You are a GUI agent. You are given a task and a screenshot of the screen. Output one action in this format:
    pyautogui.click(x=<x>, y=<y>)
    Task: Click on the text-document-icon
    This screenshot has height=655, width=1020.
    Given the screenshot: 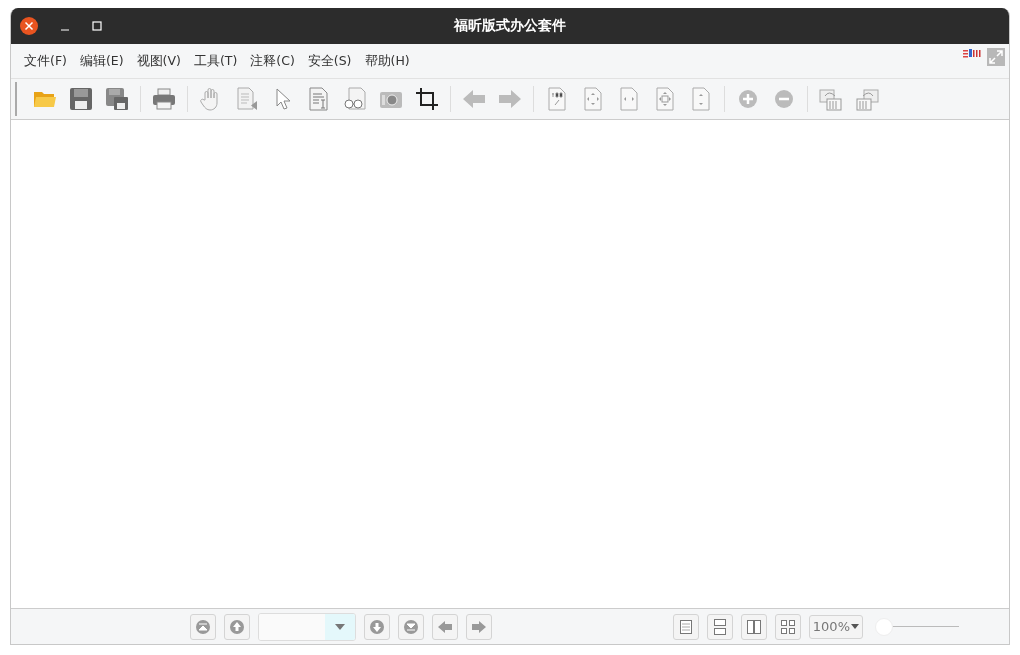 What is the action you would take?
    pyautogui.click(x=319, y=99)
    